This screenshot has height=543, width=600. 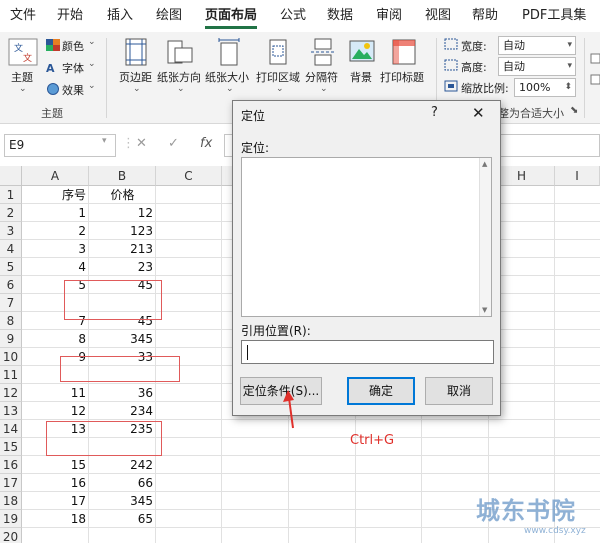 What do you see at coordinates (11, 357) in the screenshot?
I see `row-header: 10` at bounding box center [11, 357].